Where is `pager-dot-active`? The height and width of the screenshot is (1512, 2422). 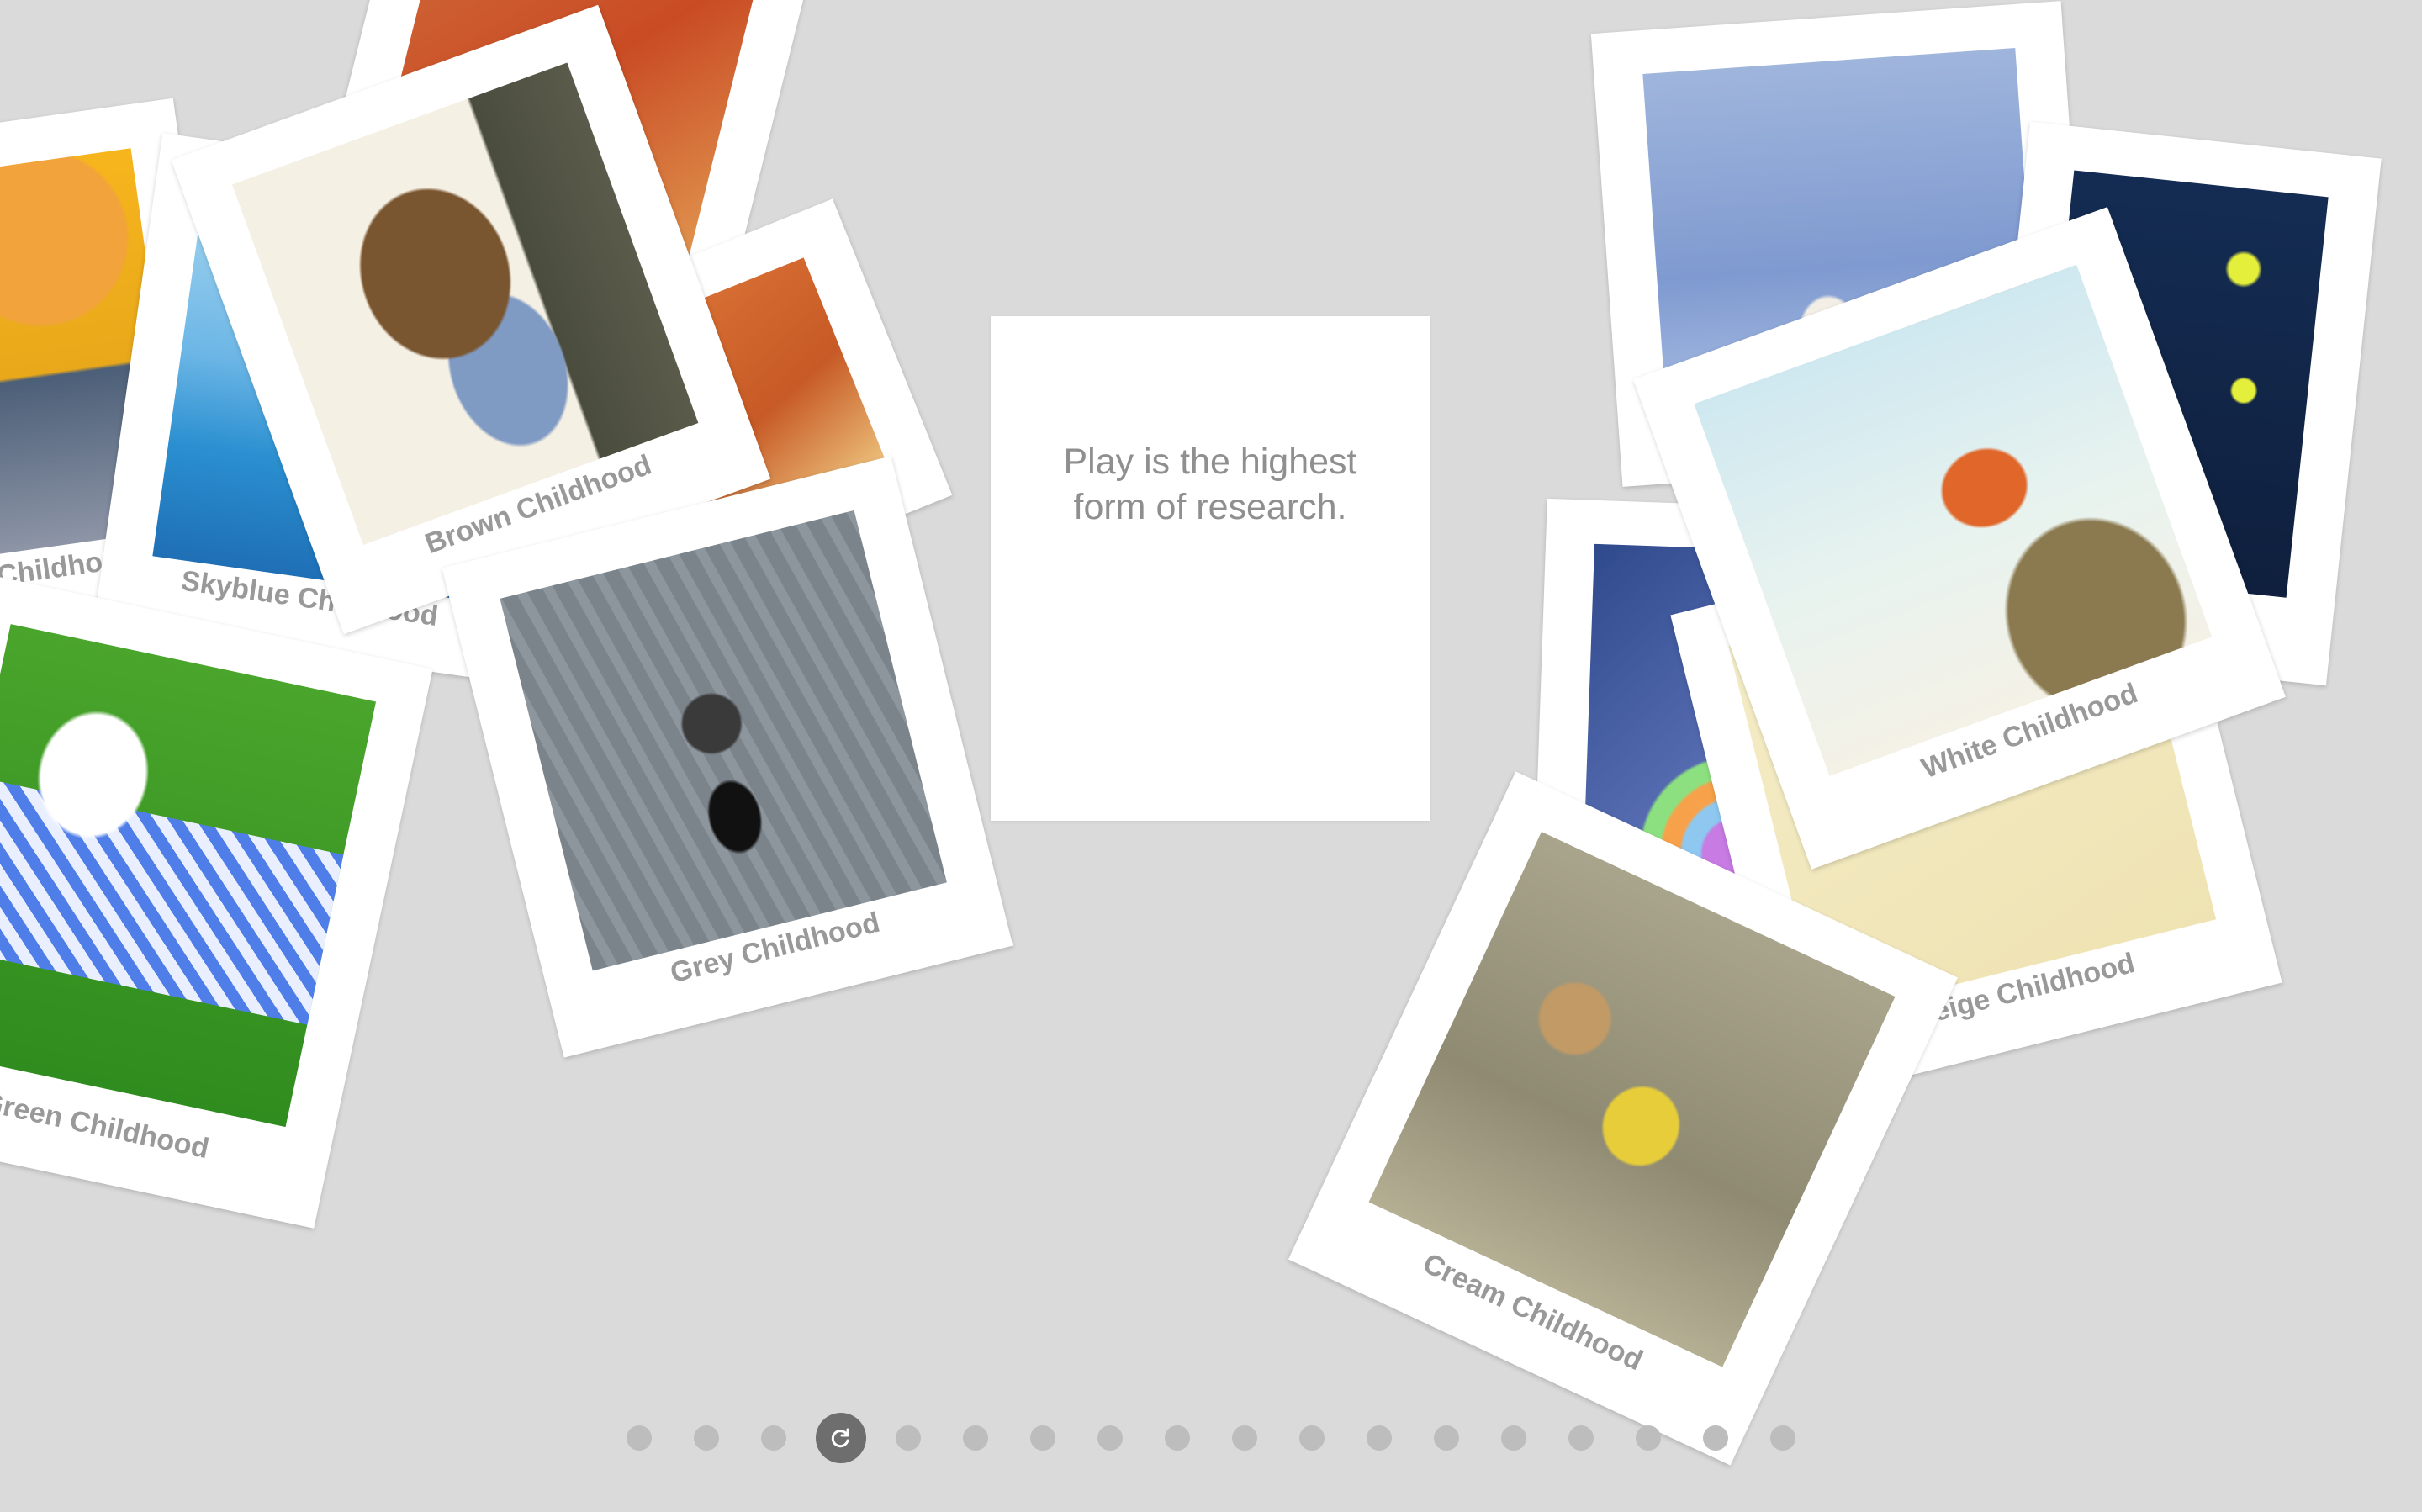
pager-dot-active is located at coordinates (841, 1438).